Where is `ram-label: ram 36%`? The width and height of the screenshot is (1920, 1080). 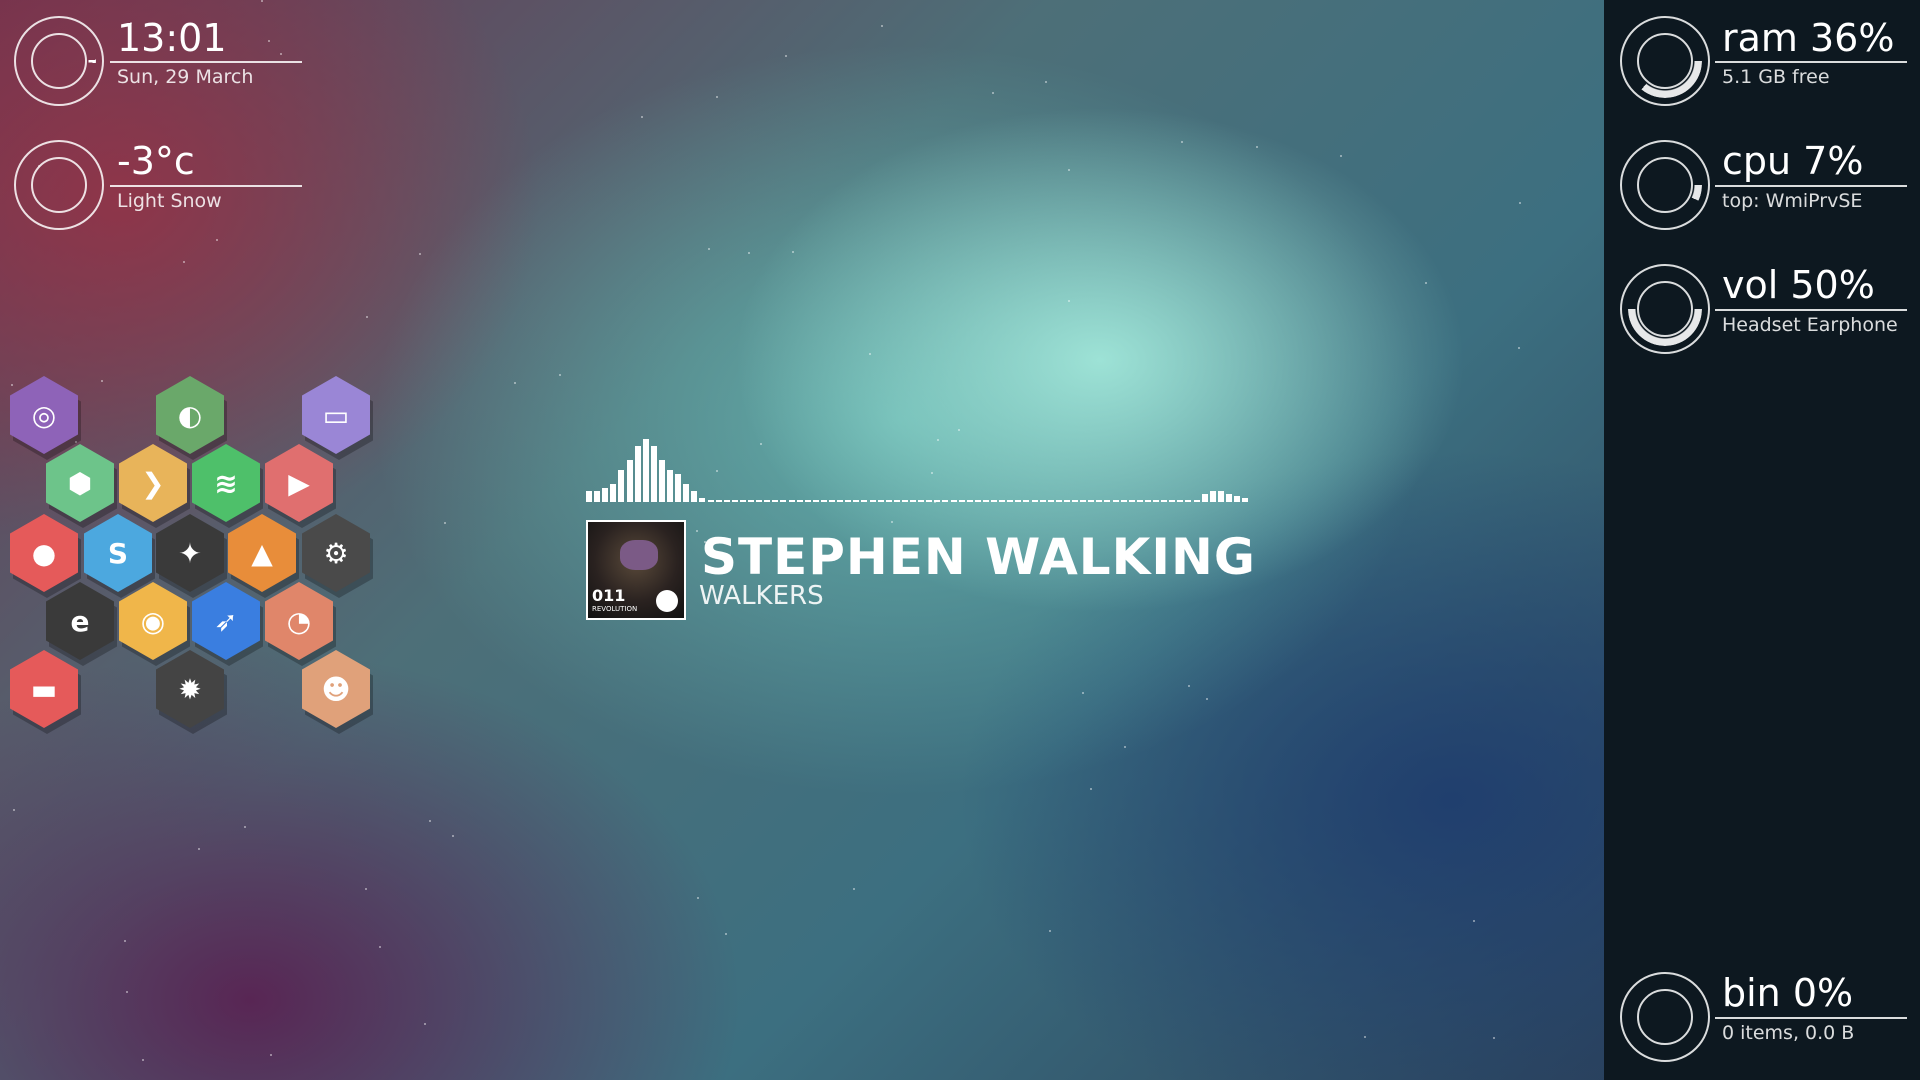
ram-label: ram 36% is located at coordinates (1808, 38).